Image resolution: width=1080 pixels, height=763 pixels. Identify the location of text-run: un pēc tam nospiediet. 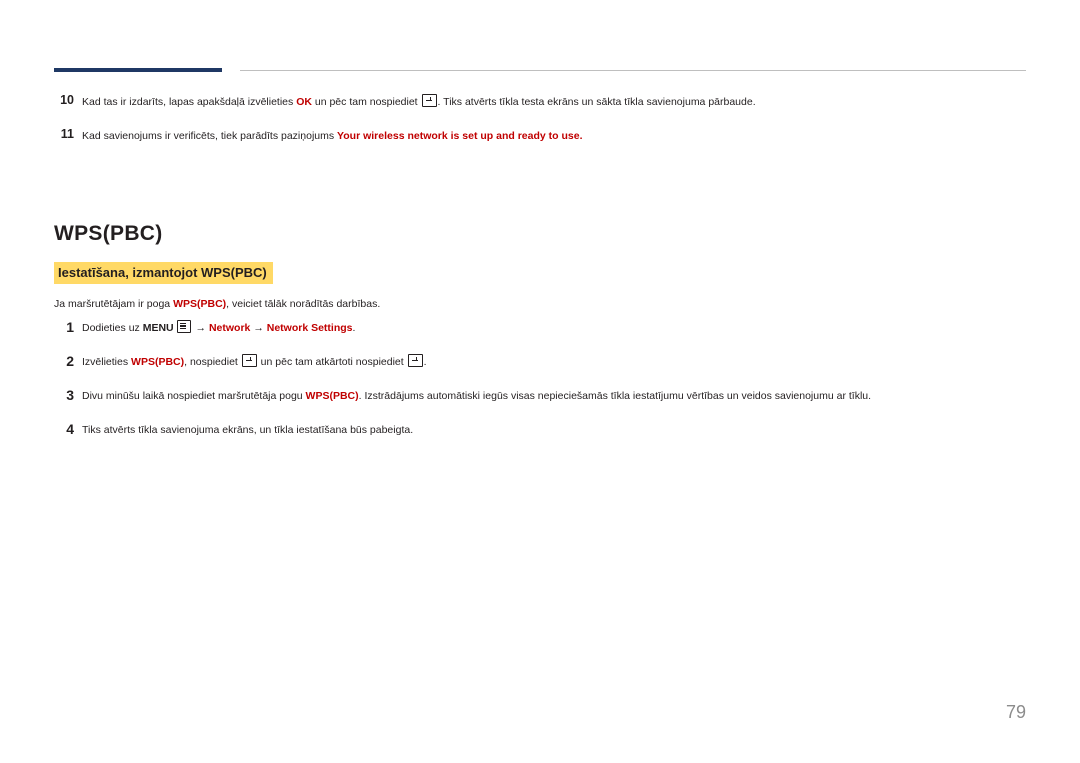
(366, 102).